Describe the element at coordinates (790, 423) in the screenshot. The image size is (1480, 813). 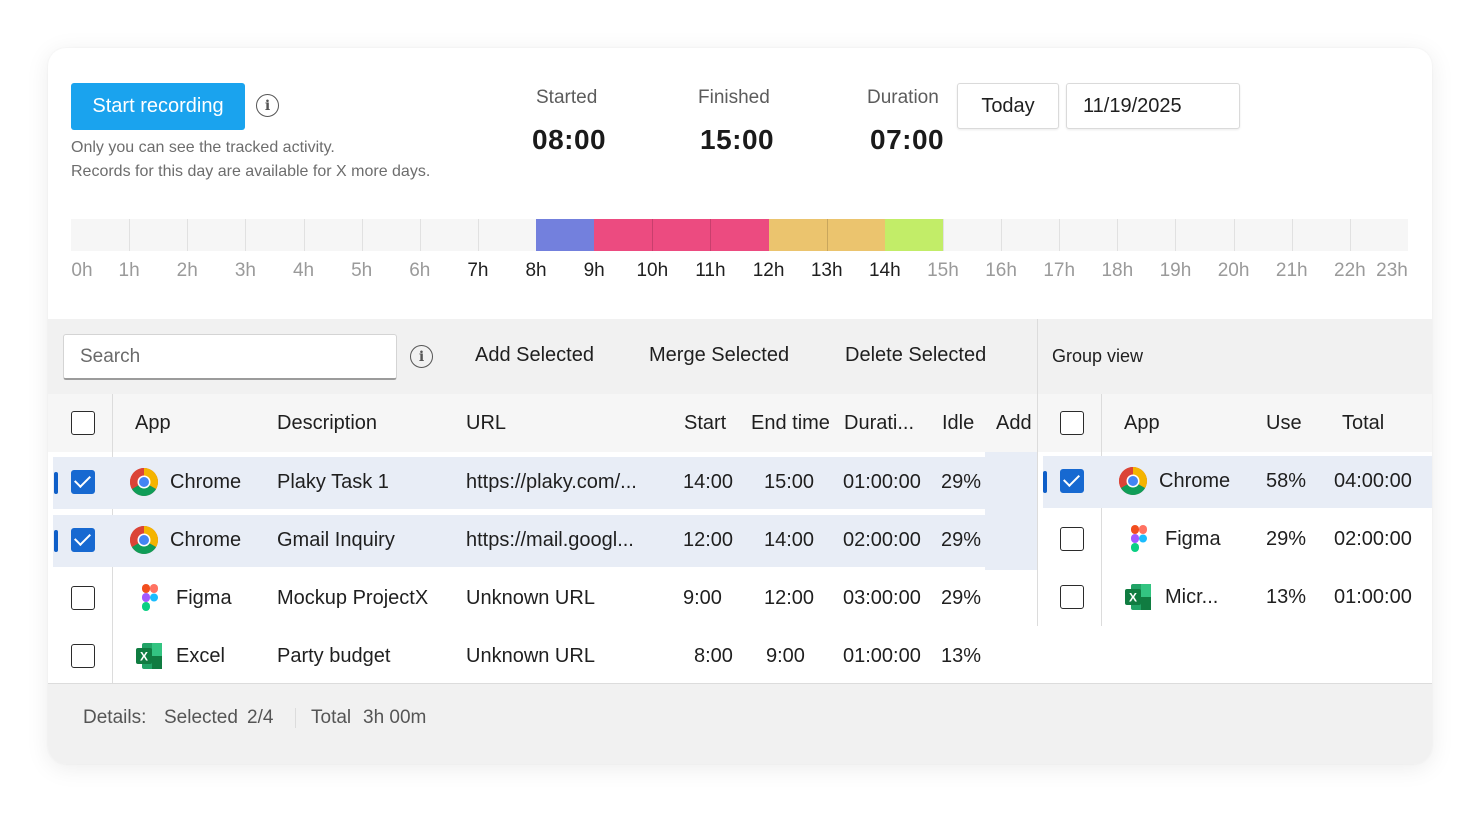
I see `column-header-end-time: End time` at that location.